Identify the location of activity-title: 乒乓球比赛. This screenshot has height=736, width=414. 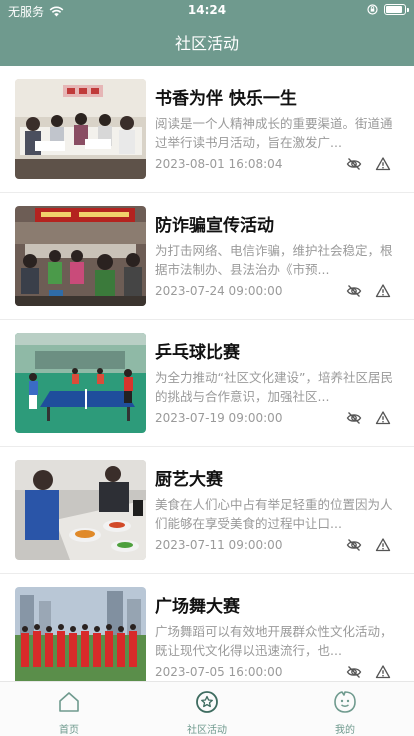
(197, 353).